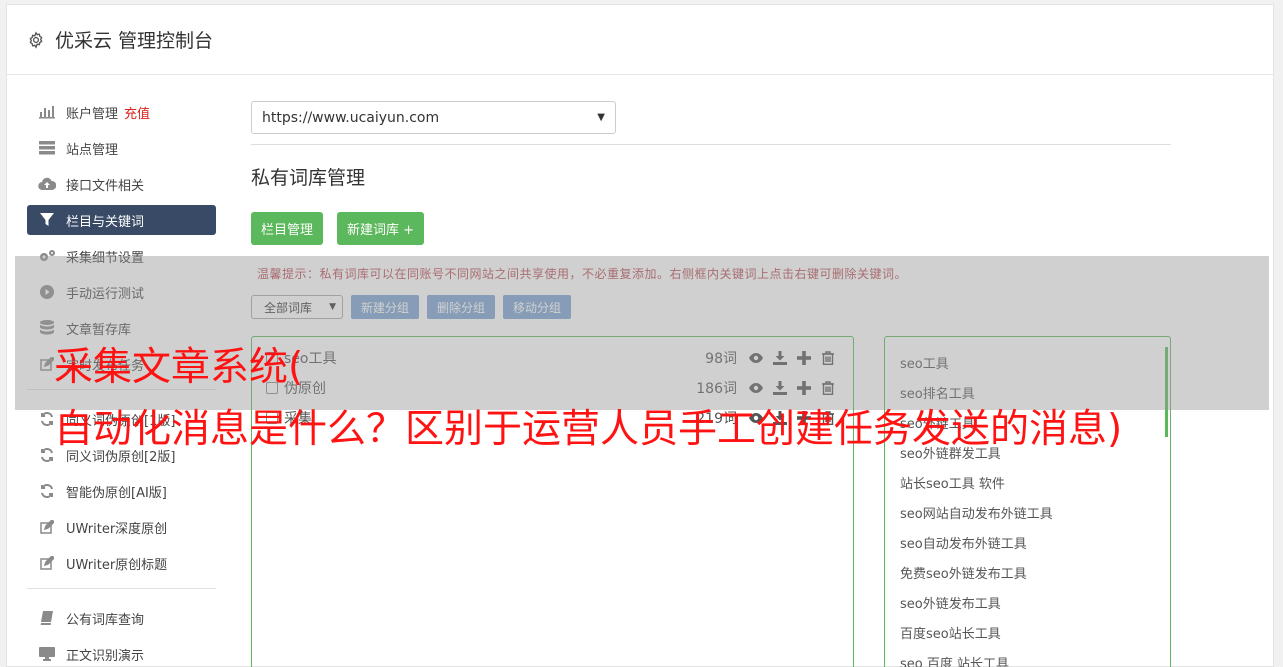  What do you see at coordinates (137, 112) in the screenshot?
I see `recharge-link: 充值` at bounding box center [137, 112].